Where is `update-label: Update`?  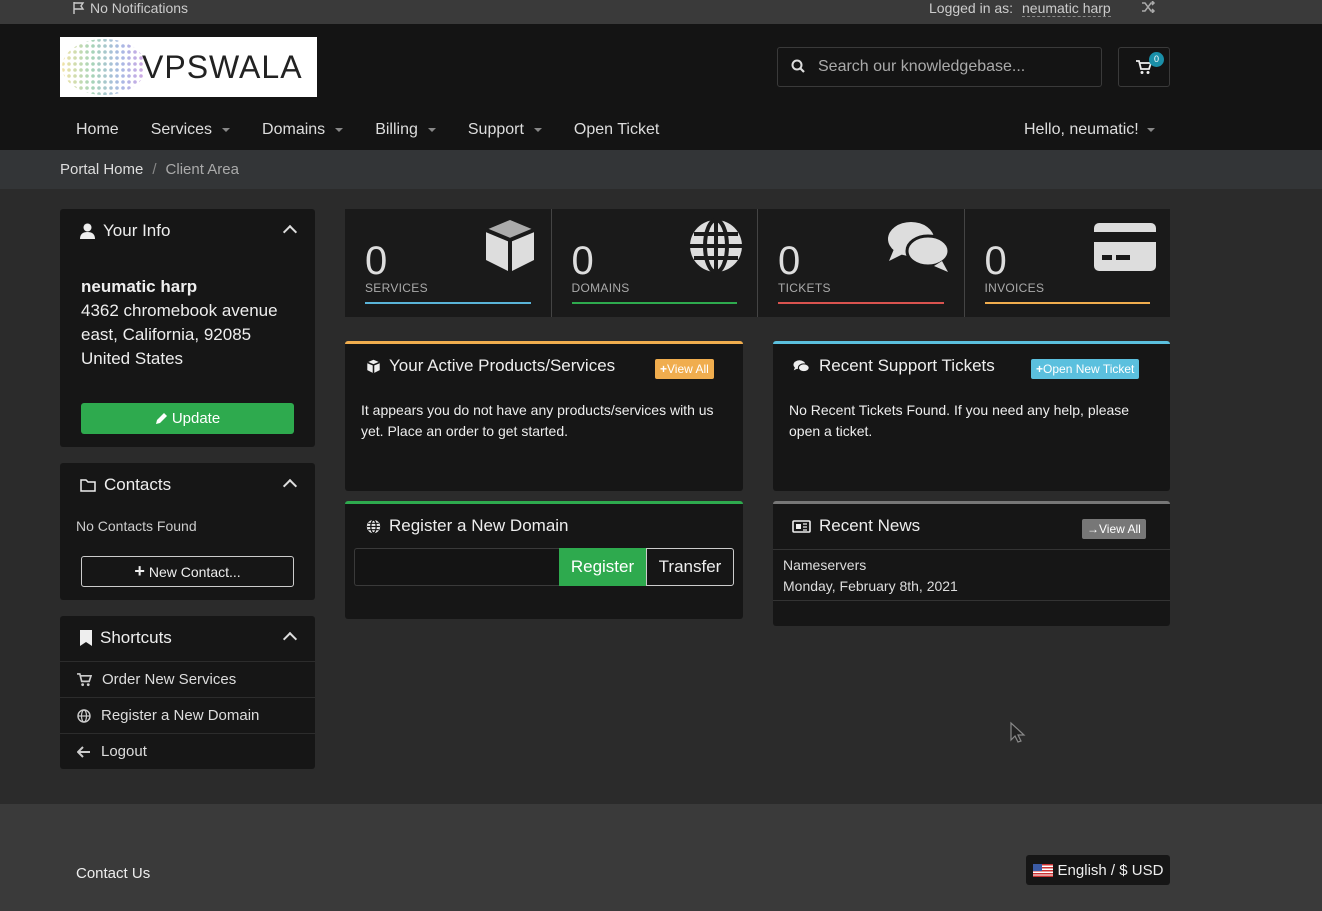
update-label: Update is located at coordinates (196, 418).